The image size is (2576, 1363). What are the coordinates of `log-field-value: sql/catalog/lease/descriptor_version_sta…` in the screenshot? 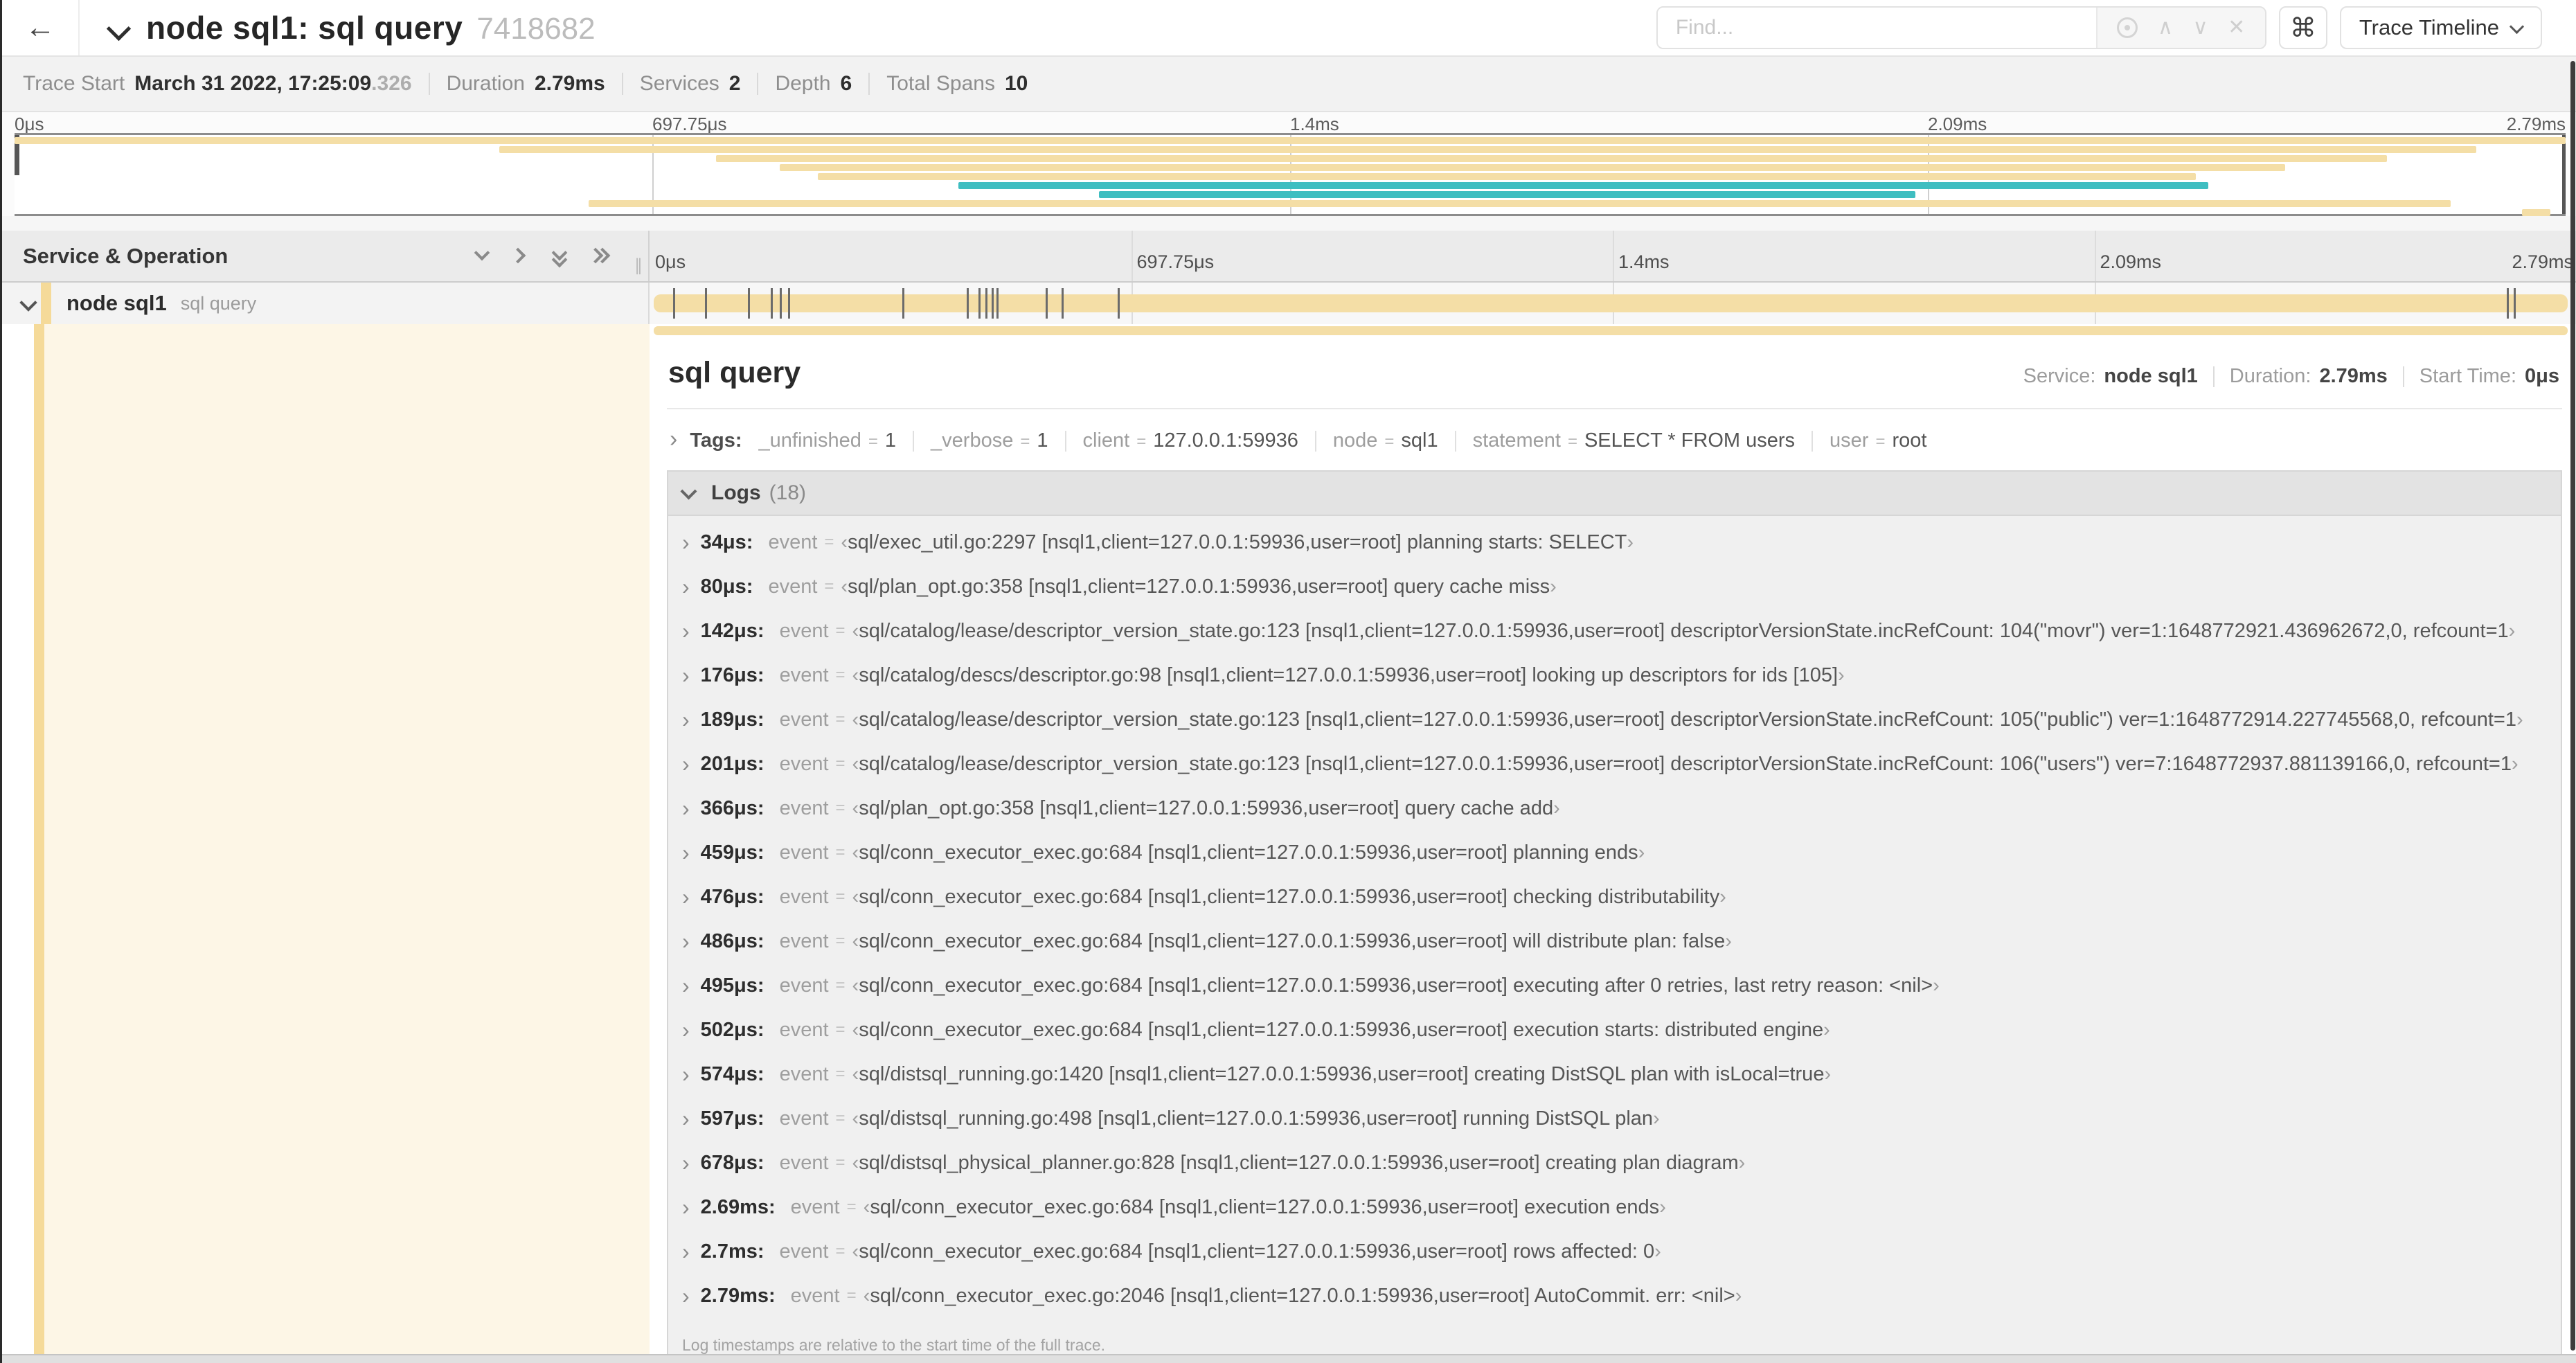 It's located at (1684, 631).